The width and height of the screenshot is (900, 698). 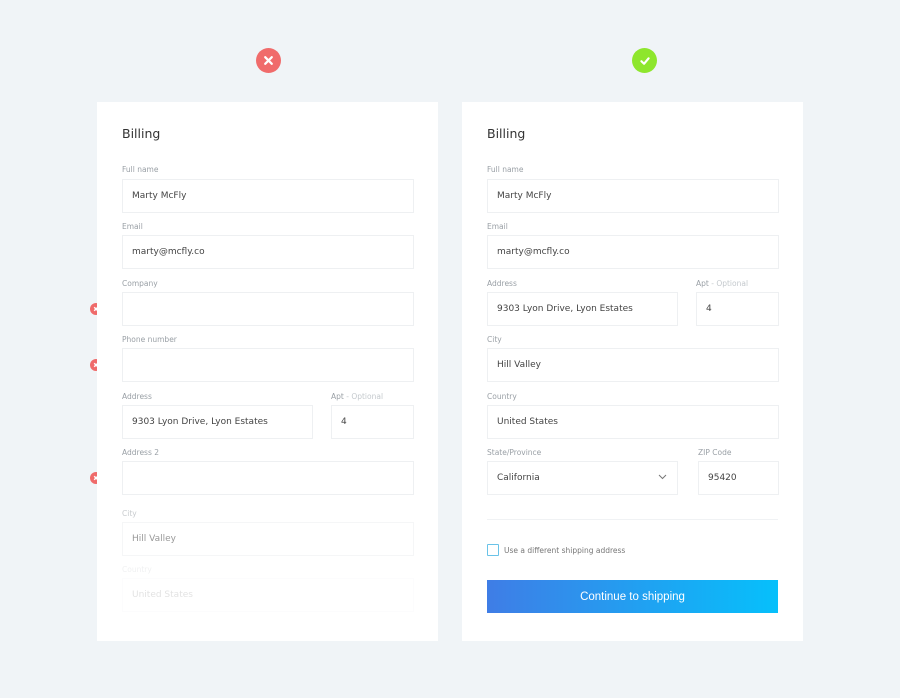 What do you see at coordinates (644, 60) in the screenshot?
I see `good-example-icon` at bounding box center [644, 60].